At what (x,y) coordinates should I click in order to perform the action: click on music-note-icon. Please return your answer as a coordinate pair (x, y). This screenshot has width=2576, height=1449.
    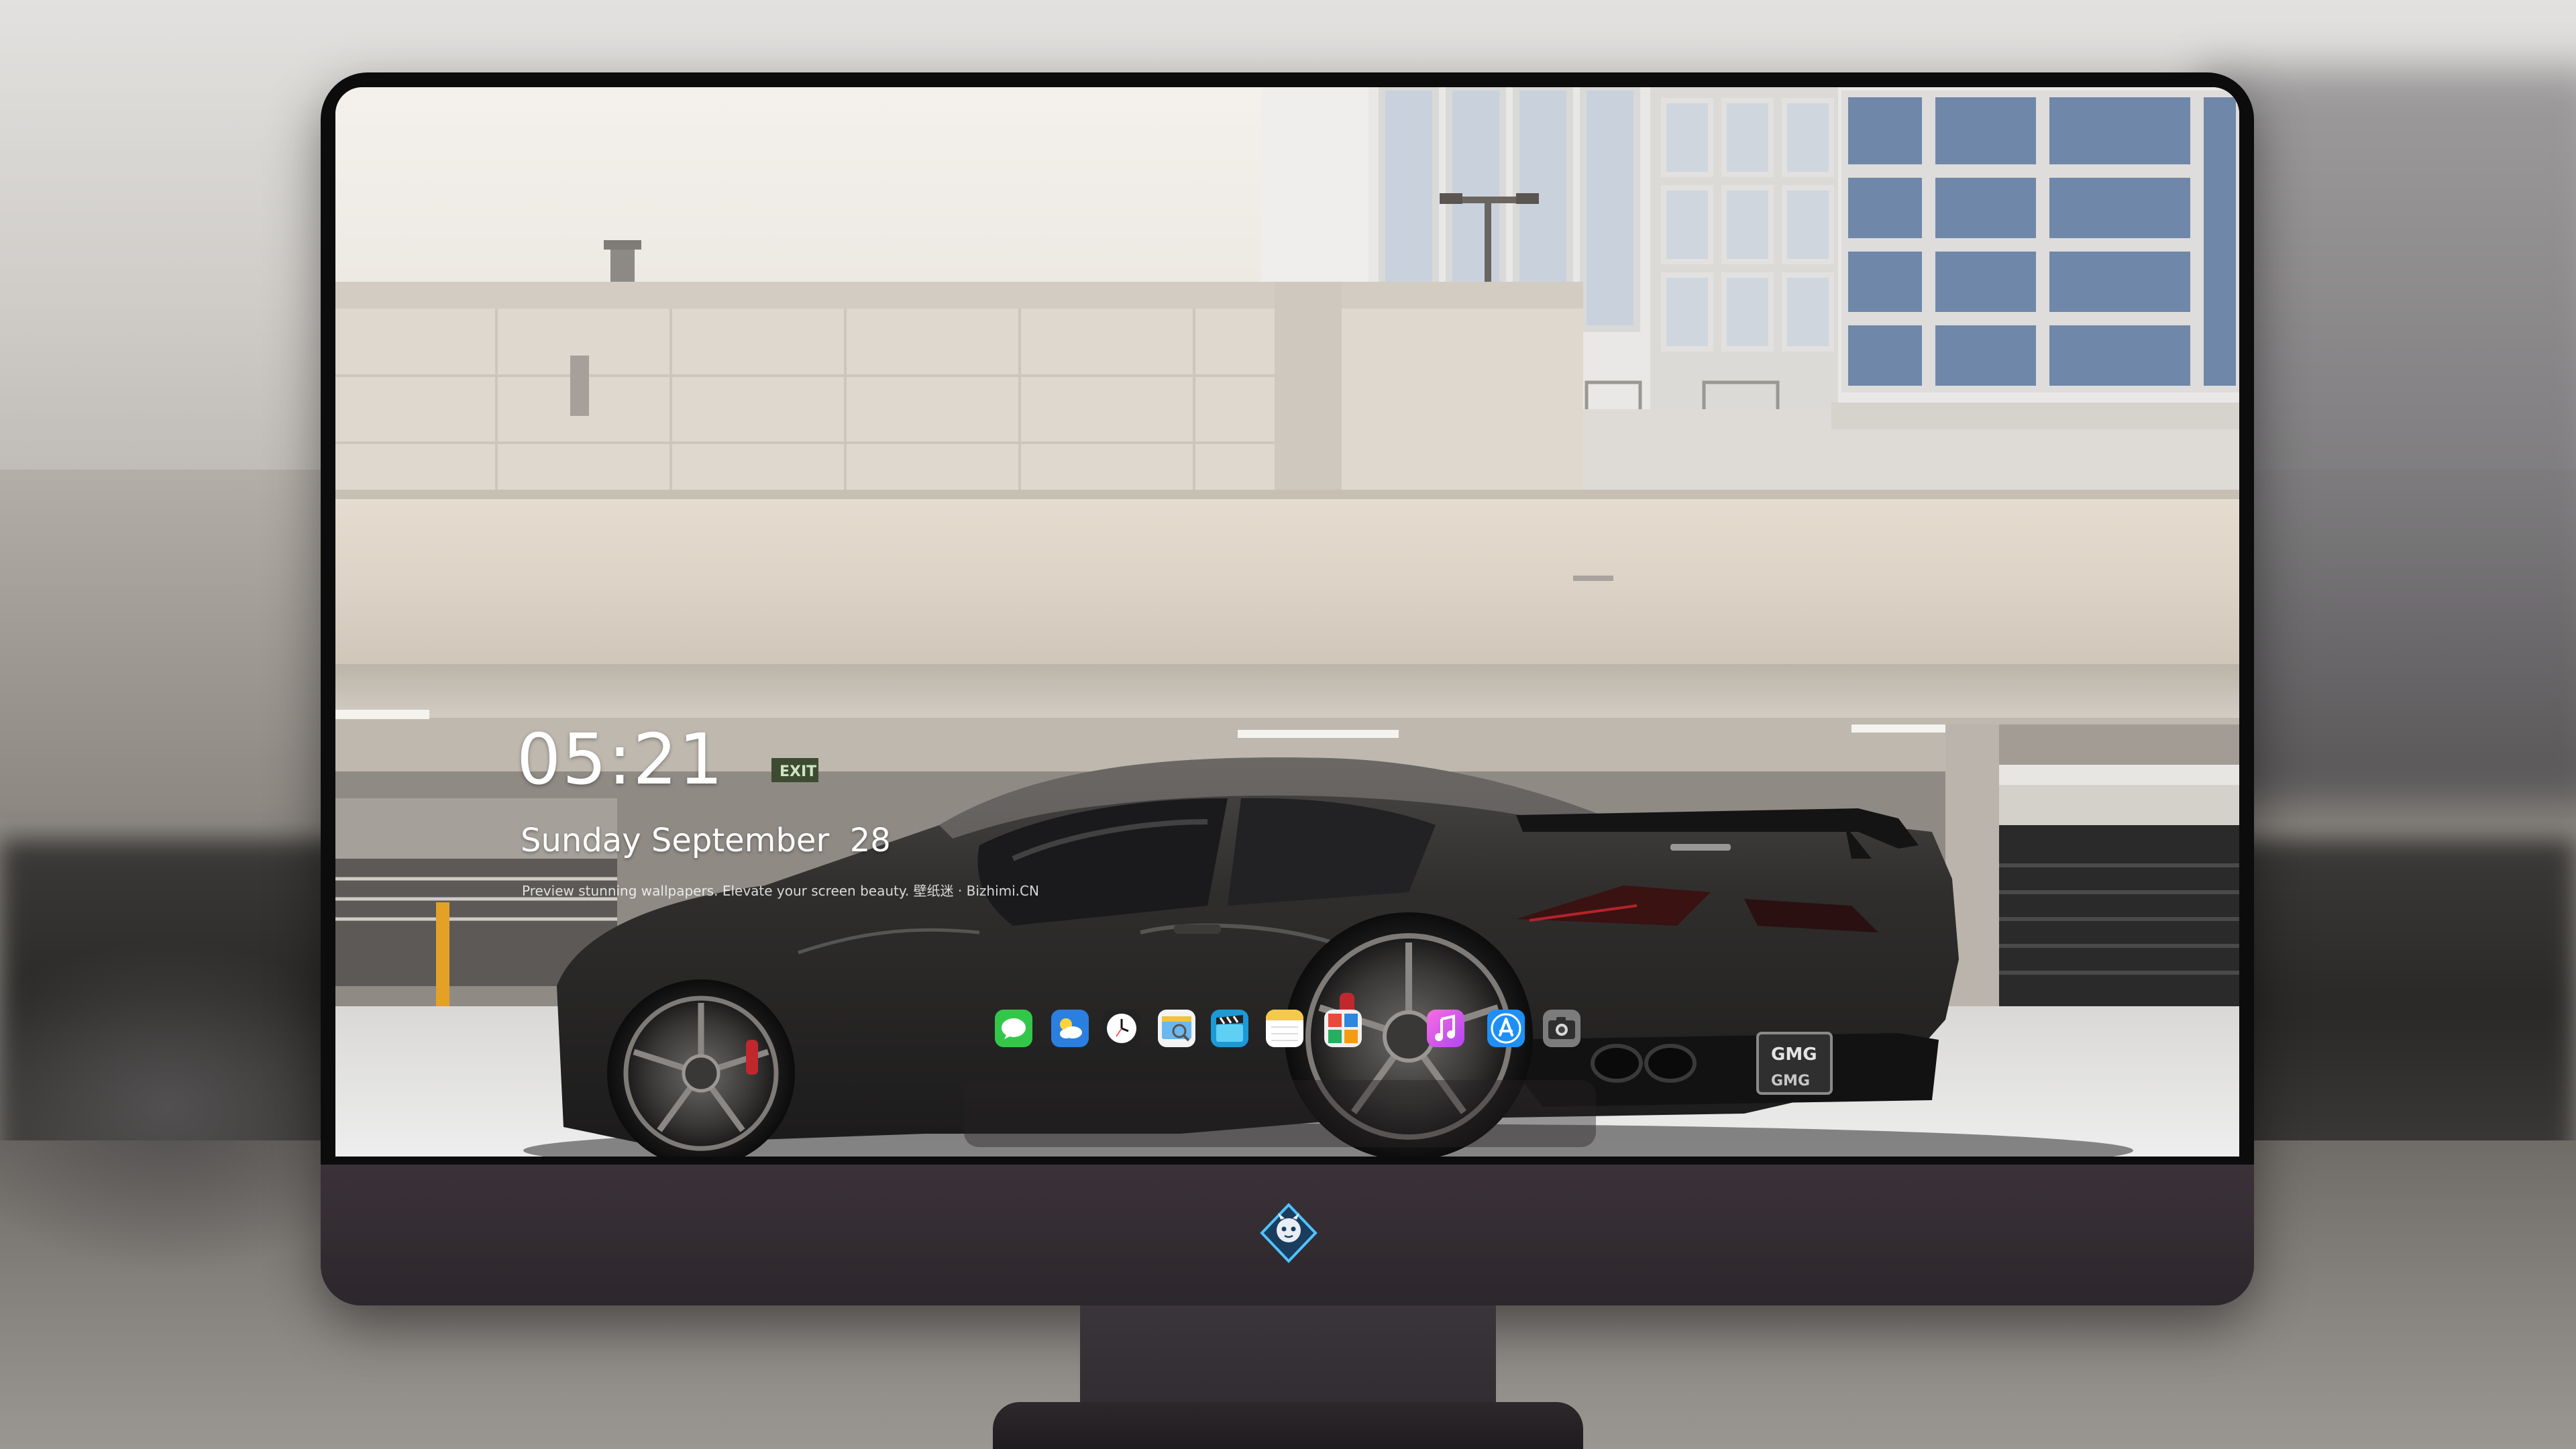
    Looking at the image, I should click on (1445, 1028).